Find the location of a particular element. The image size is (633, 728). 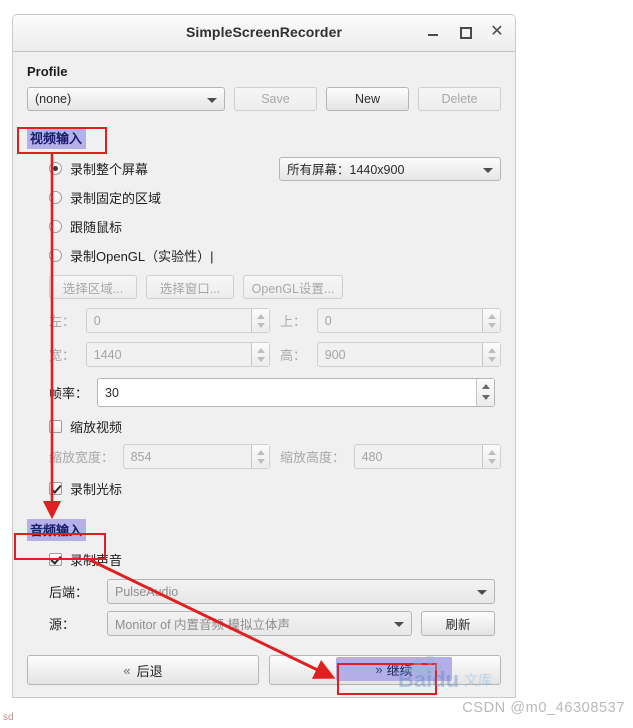

scaled-height-spinbox: 480 is located at coordinates (427, 456).